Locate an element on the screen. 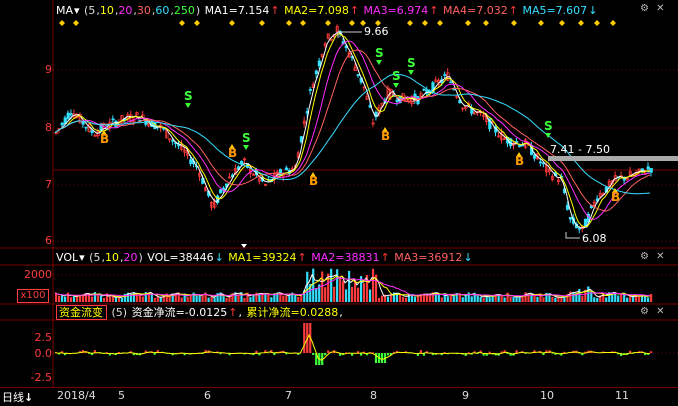  vol-indicator-selector: VOL▾ is located at coordinates (70, 257).